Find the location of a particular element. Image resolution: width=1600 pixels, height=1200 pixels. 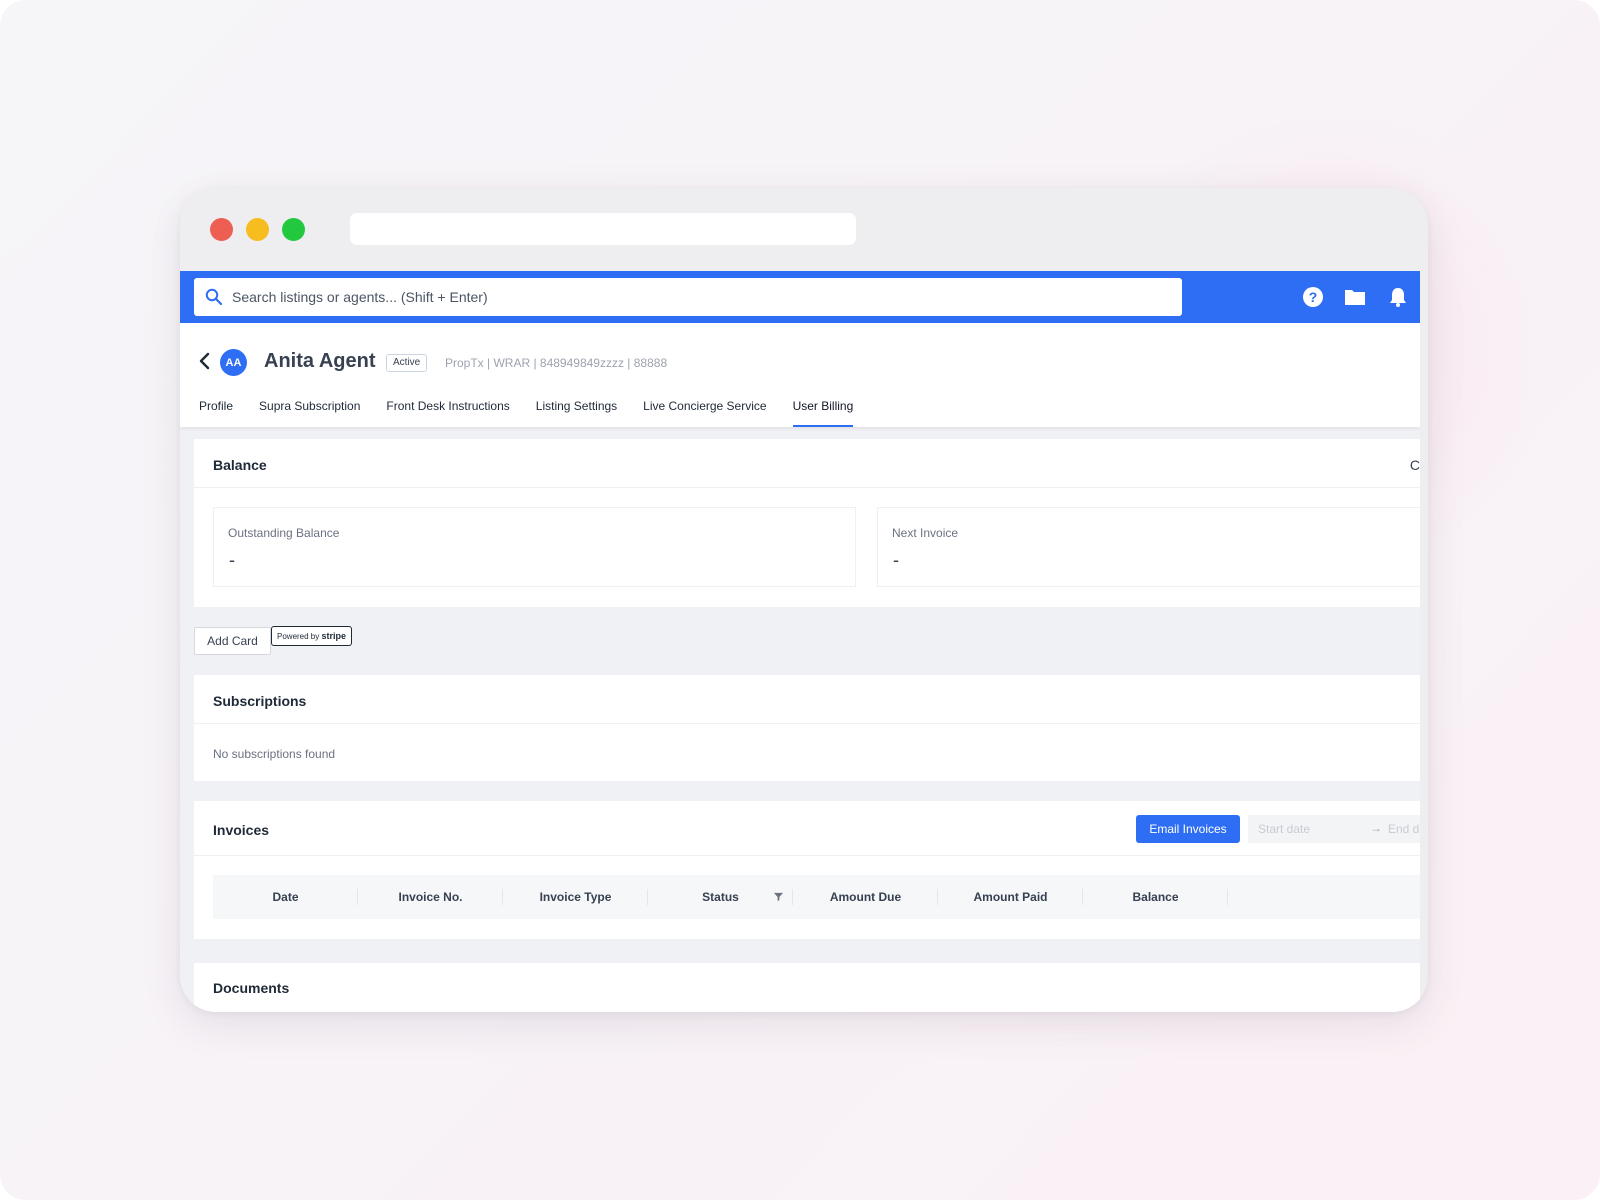

stripe-prefix: Powered by is located at coordinates (298, 636).